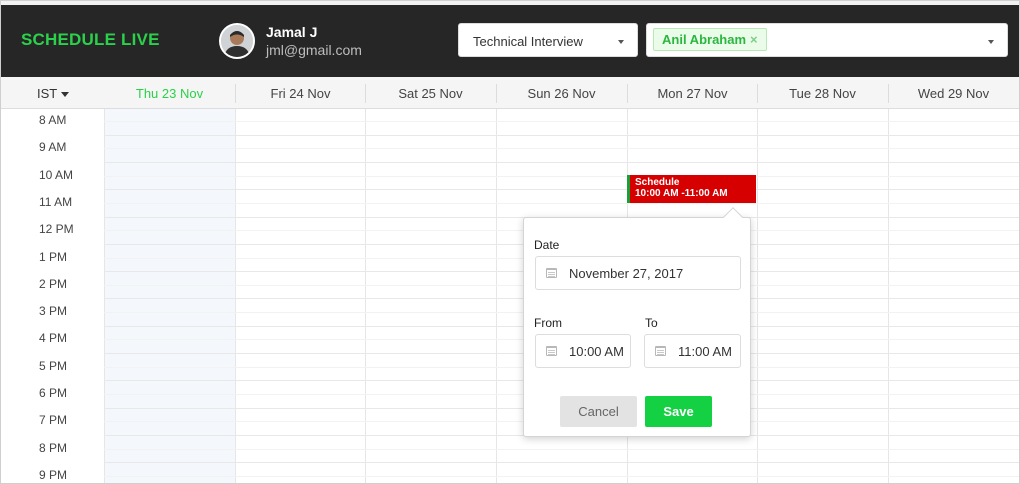  What do you see at coordinates (547, 245) in the screenshot?
I see `date-label: Date` at bounding box center [547, 245].